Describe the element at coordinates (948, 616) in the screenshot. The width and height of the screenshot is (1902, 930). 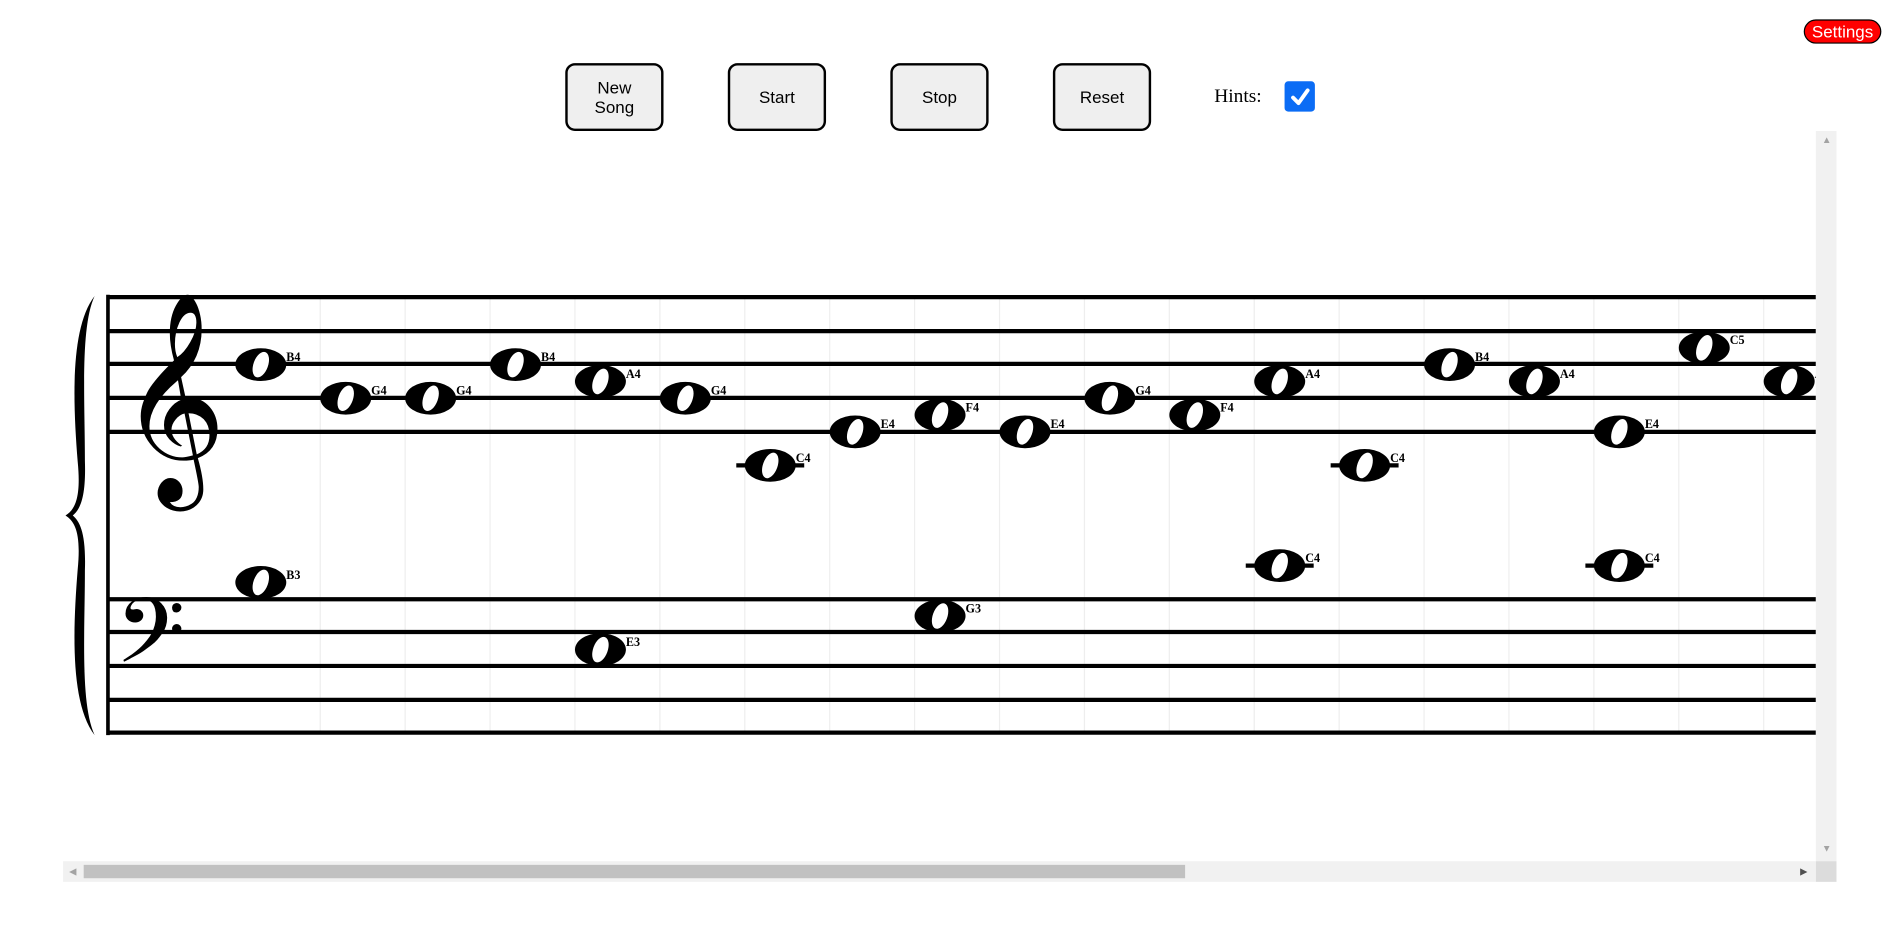
I see `note-bass: G3` at that location.